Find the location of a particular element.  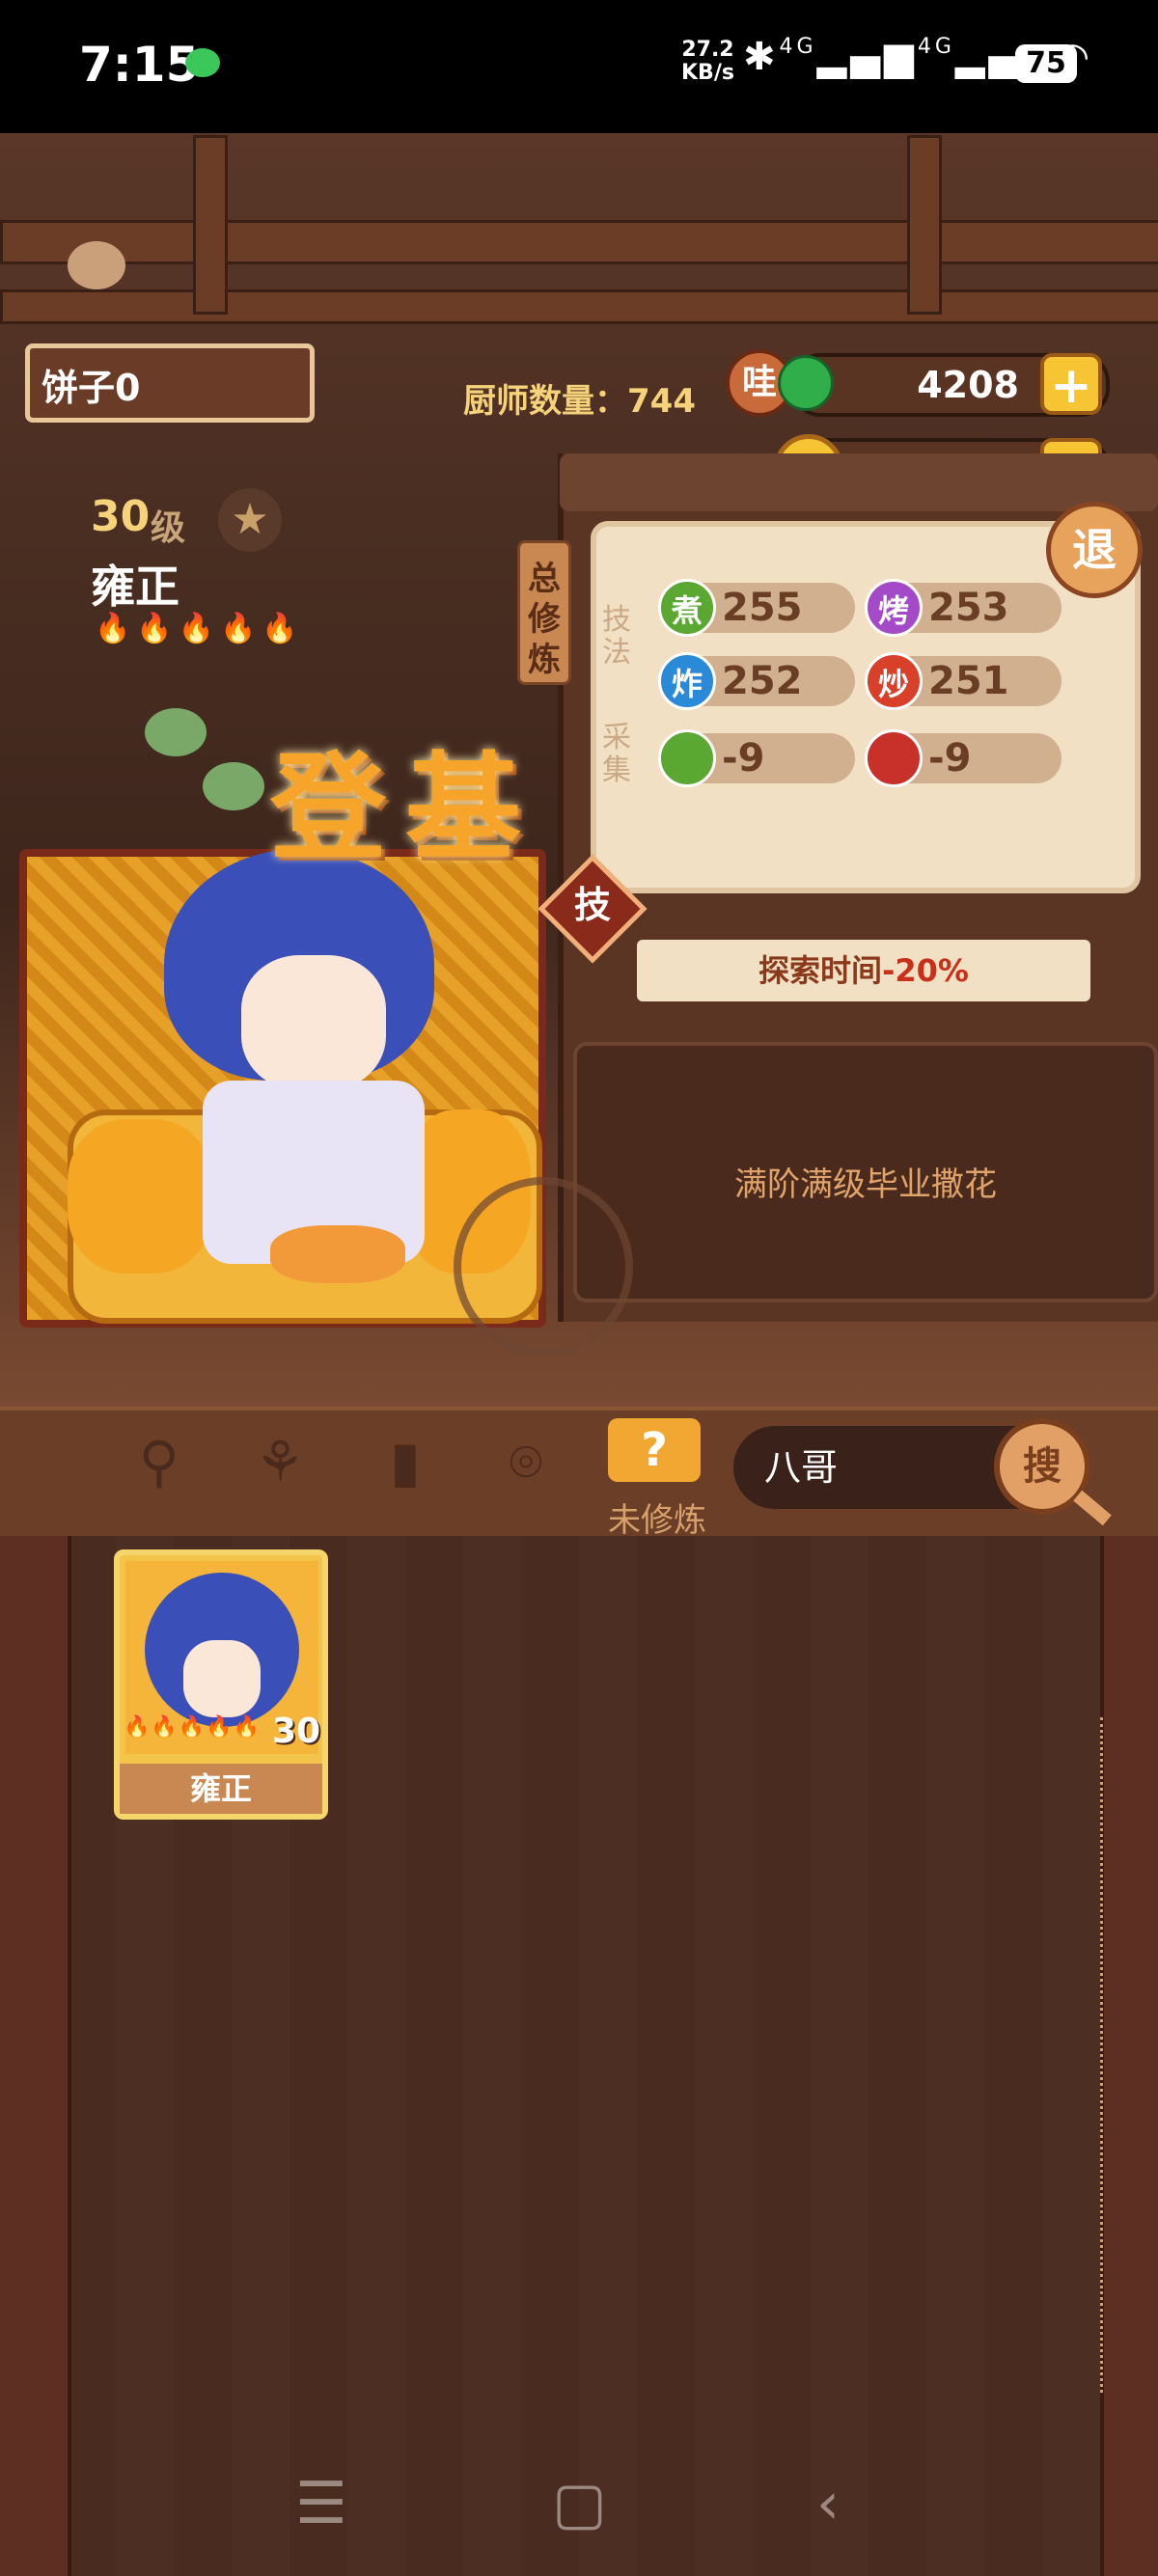

roast-icon: 烤 is located at coordinates (894, 608).